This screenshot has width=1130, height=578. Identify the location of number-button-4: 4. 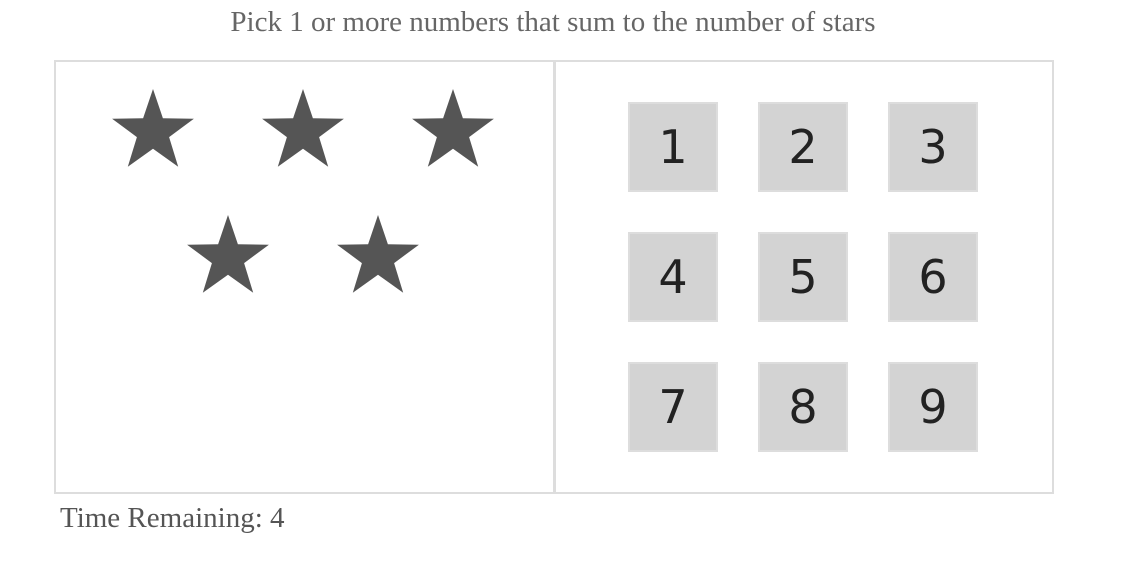
(673, 277).